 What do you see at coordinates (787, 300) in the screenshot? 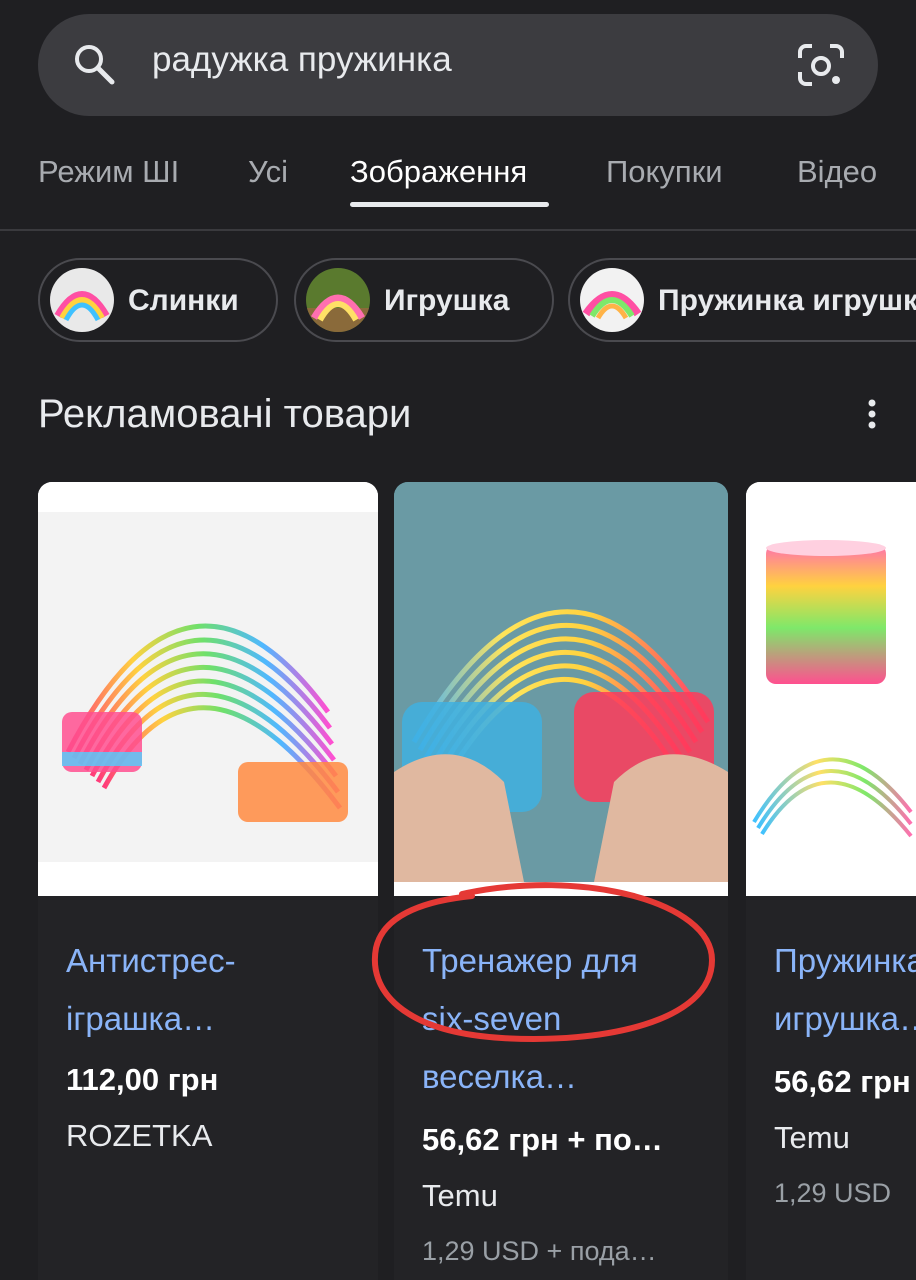
I see `chip-label: Пружинка игрушка` at bounding box center [787, 300].